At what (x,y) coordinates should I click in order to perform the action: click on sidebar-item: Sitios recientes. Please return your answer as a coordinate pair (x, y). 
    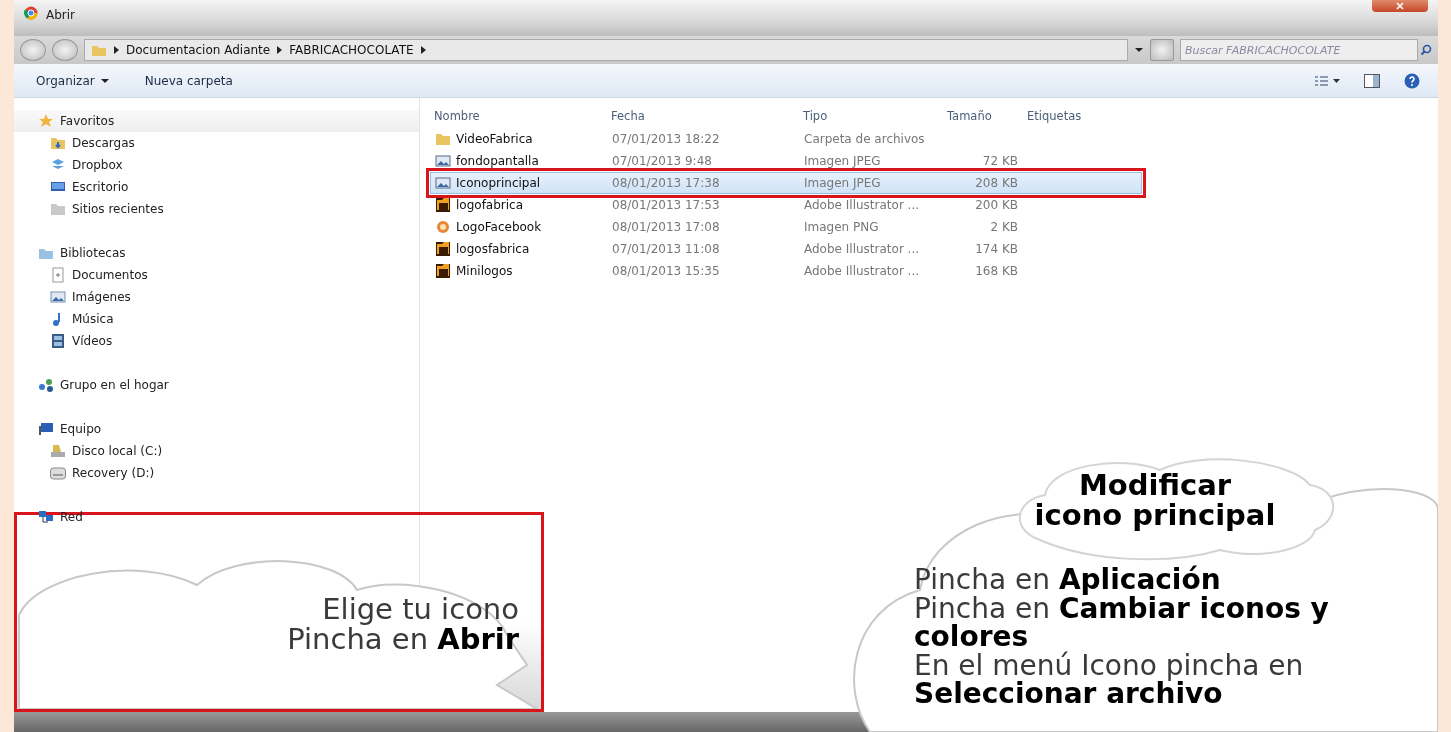
    Looking at the image, I should click on (216, 209).